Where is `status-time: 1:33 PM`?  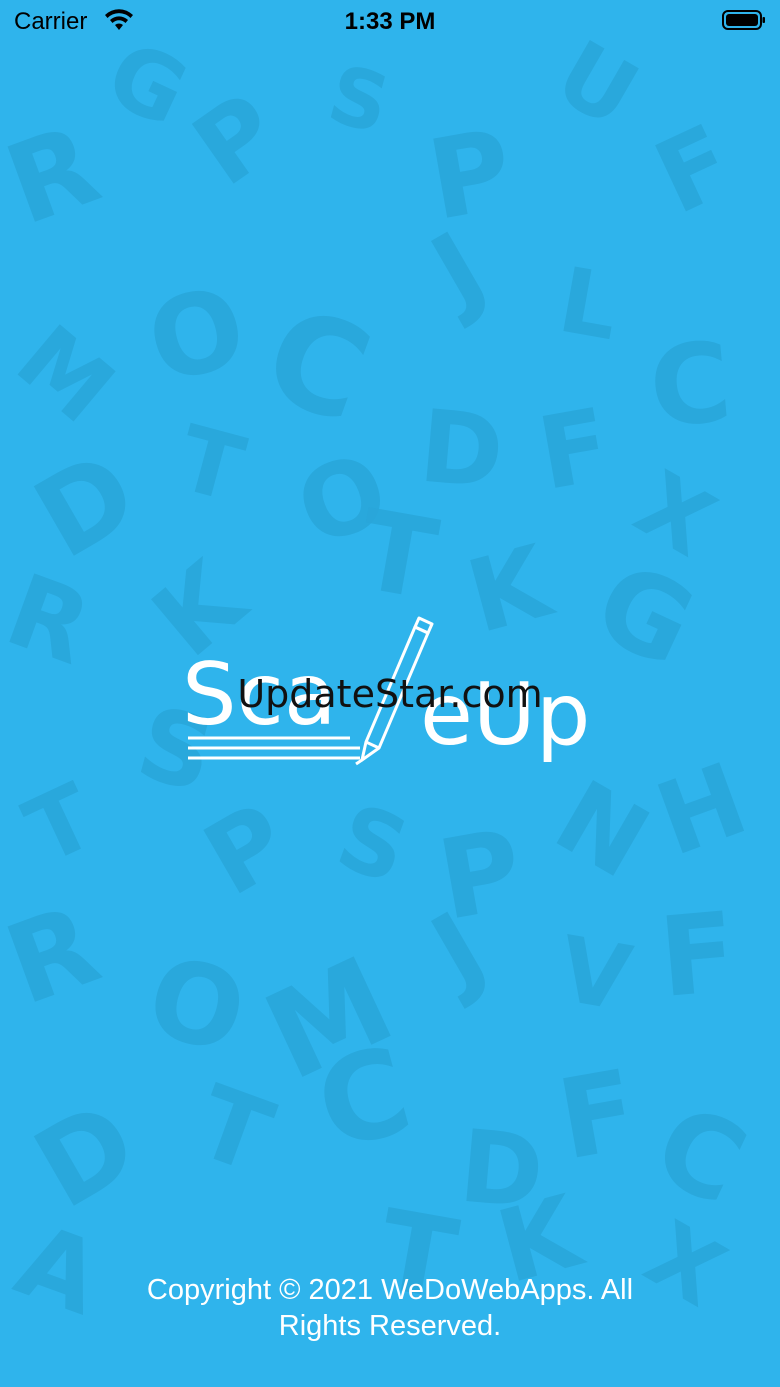 status-time: 1:33 PM is located at coordinates (390, 21).